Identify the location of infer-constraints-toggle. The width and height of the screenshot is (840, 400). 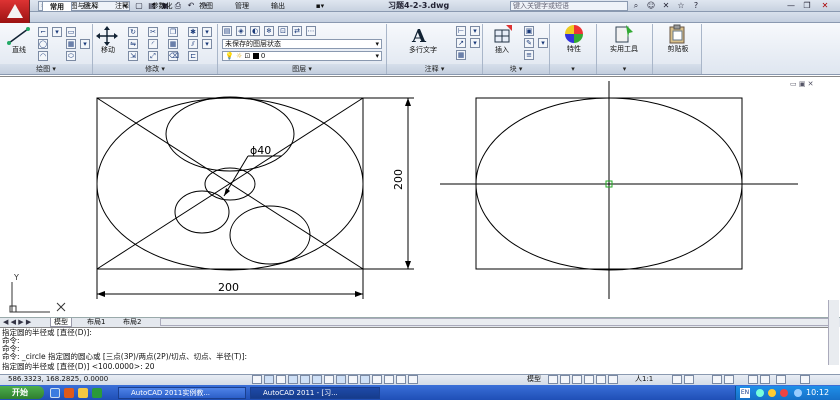
(257, 379).